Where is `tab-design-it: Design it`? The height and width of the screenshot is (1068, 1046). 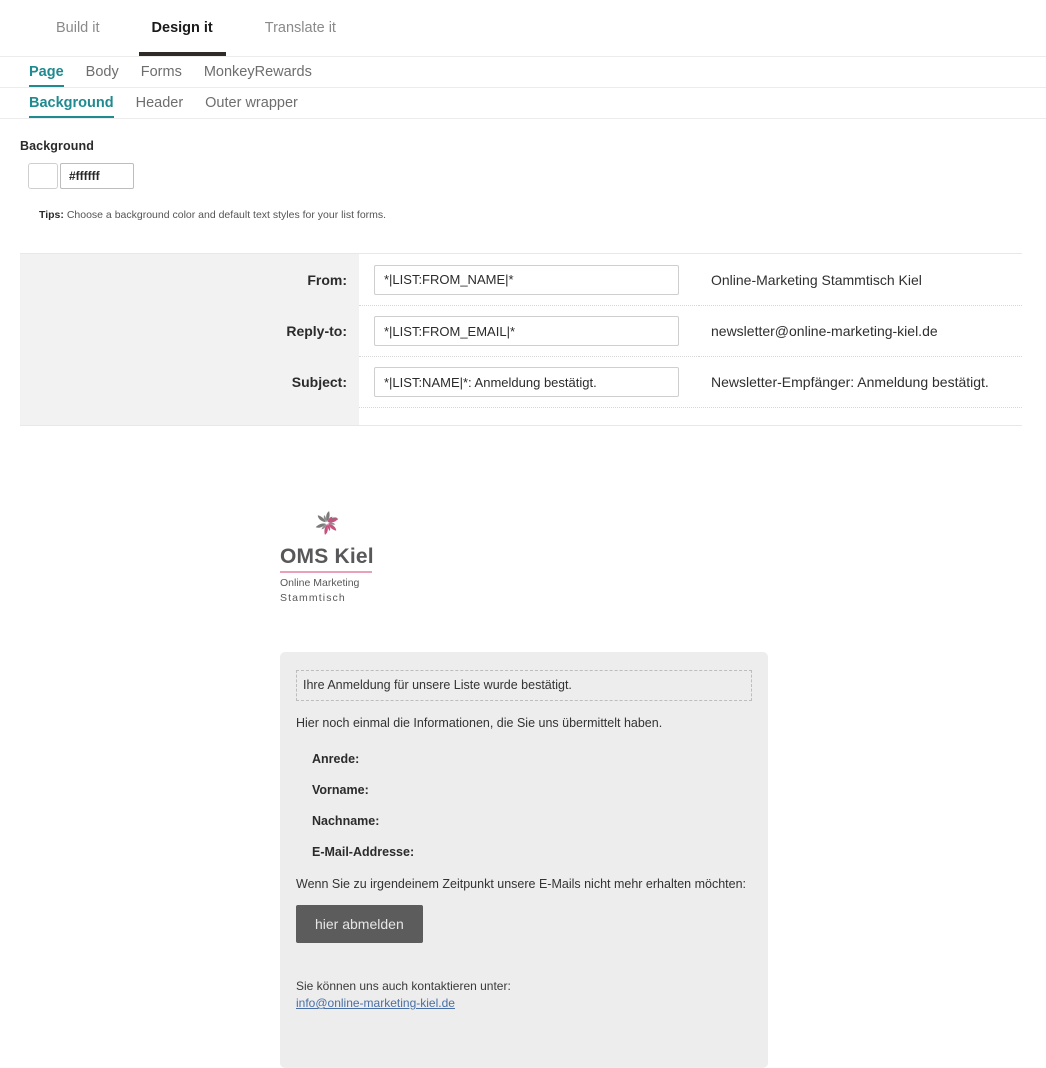
tab-design-it: Design it is located at coordinates (182, 28).